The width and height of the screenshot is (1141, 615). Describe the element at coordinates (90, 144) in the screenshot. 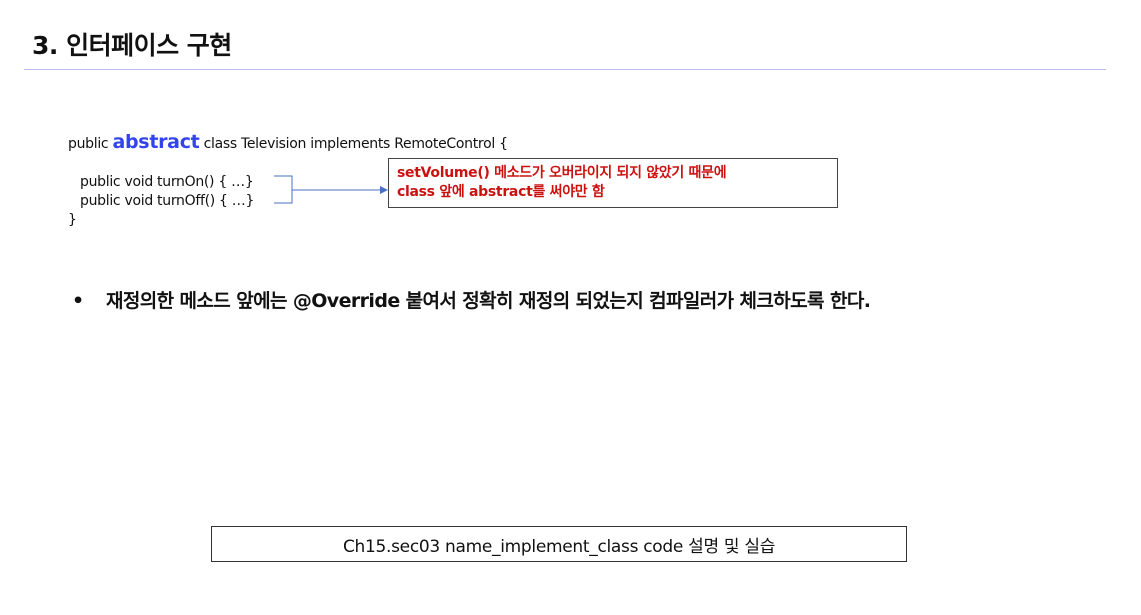

I see `code-prefix: public` at that location.